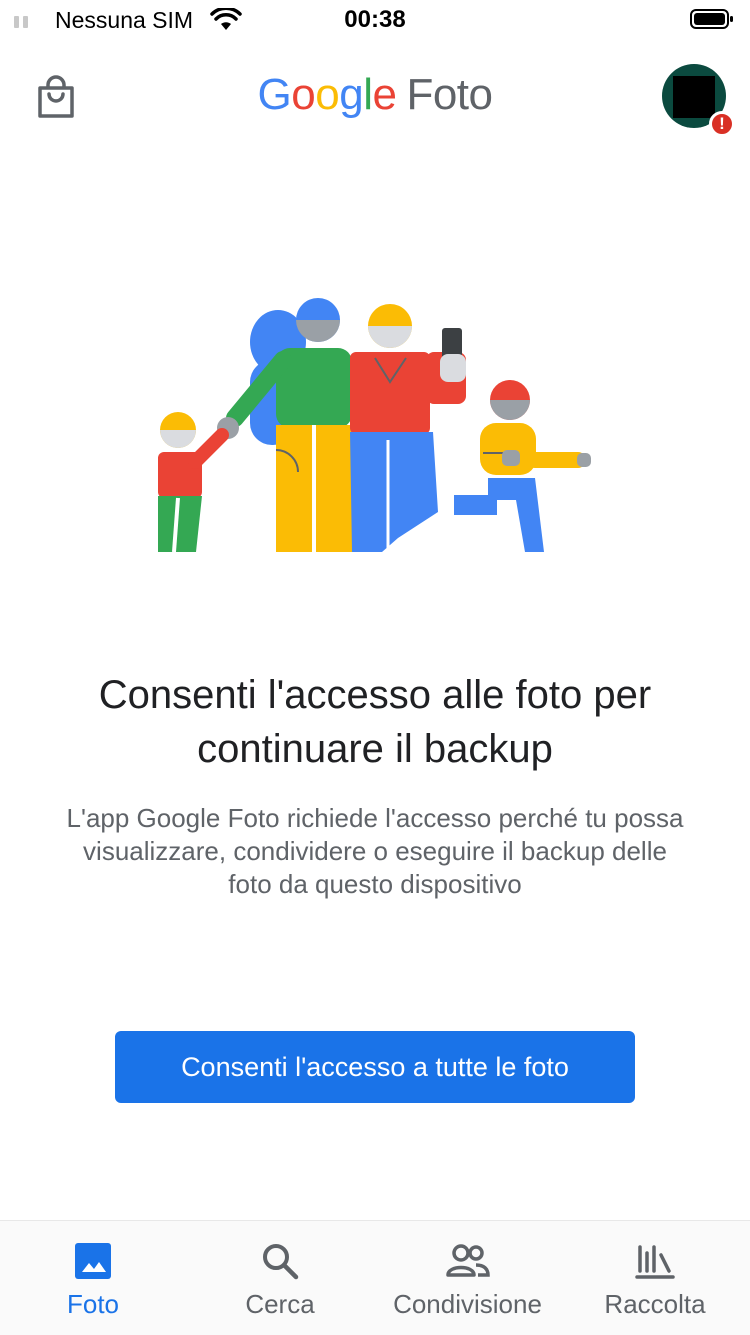  I want to click on library-icon, so click(655, 1262).